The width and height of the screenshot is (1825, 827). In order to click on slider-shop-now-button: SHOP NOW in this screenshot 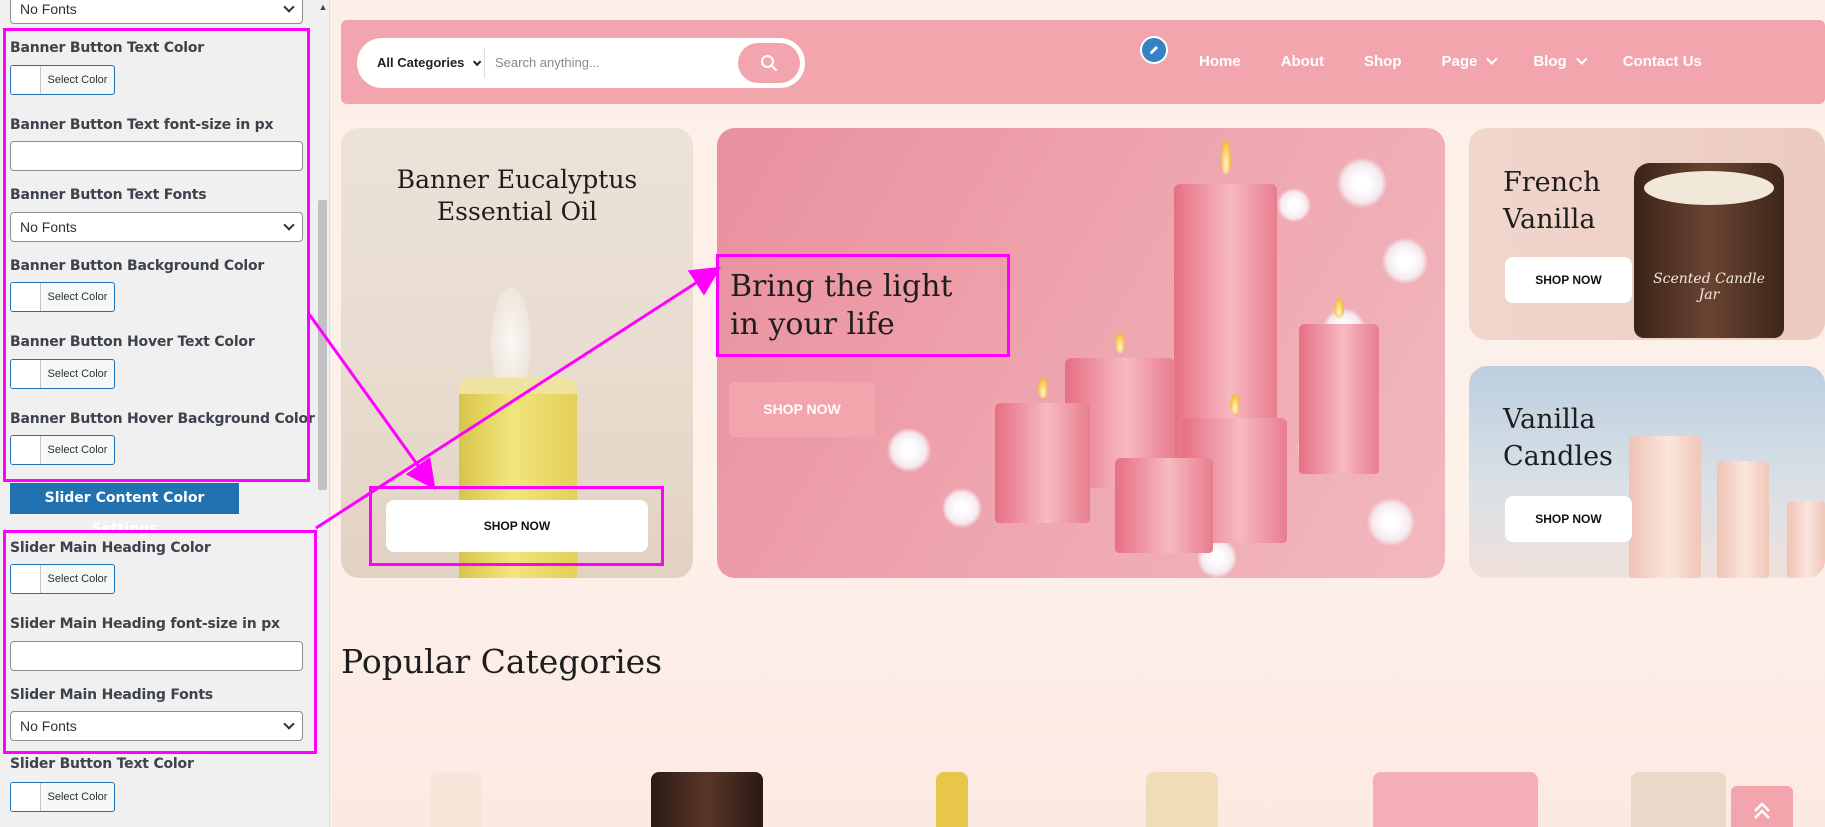, I will do `click(802, 409)`.